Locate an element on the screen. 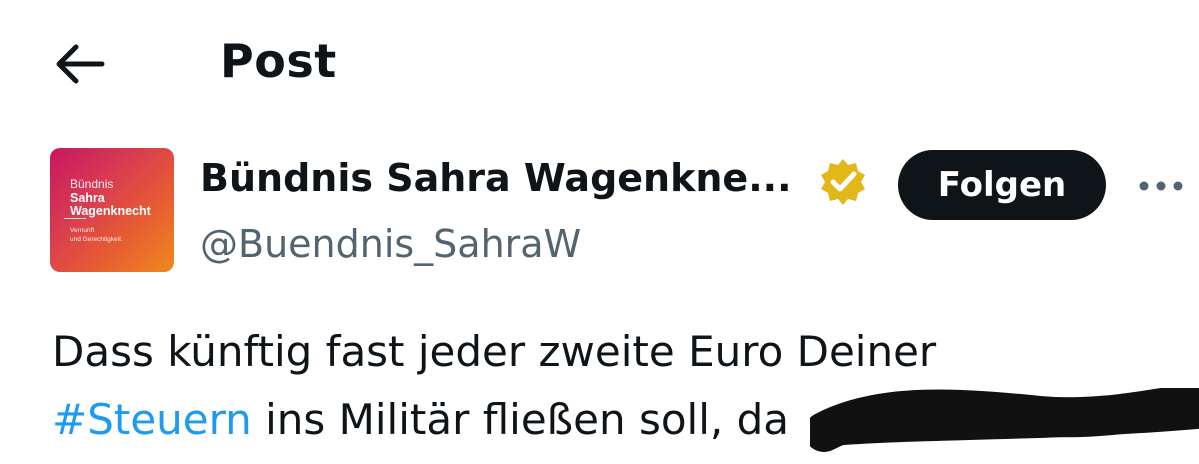  verified-badge-icon is located at coordinates (843, 182).